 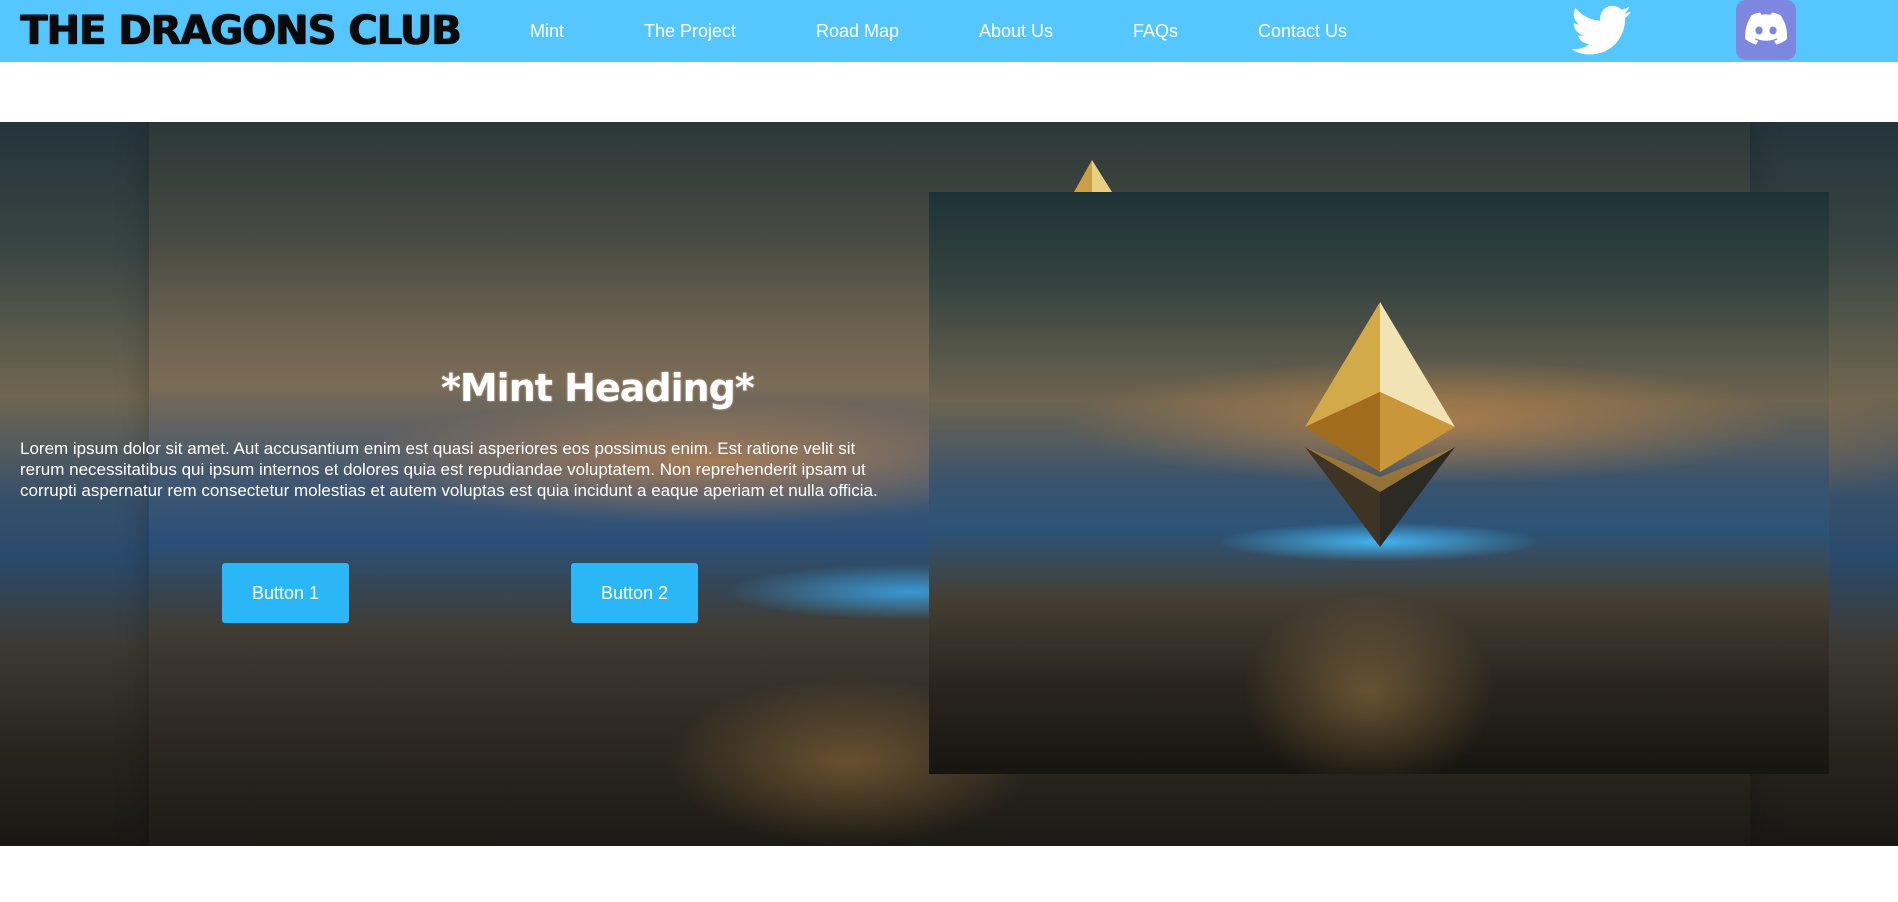 I want to click on twitter-icon, so click(x=1601, y=30).